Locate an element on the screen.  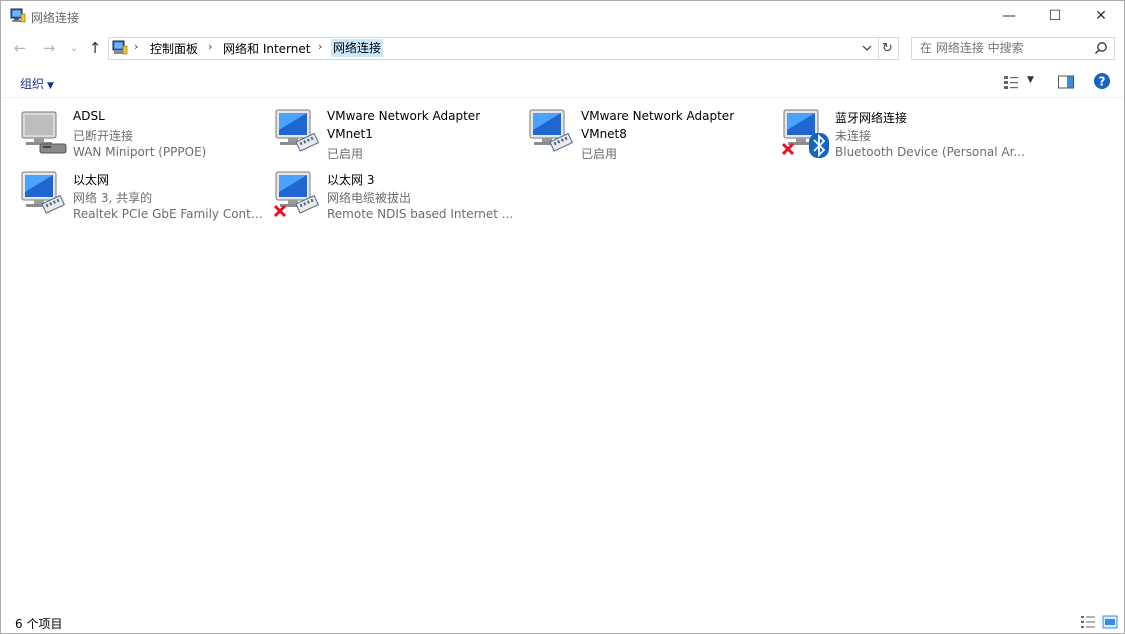
control-panel-network-icon is located at coordinates (120, 47).